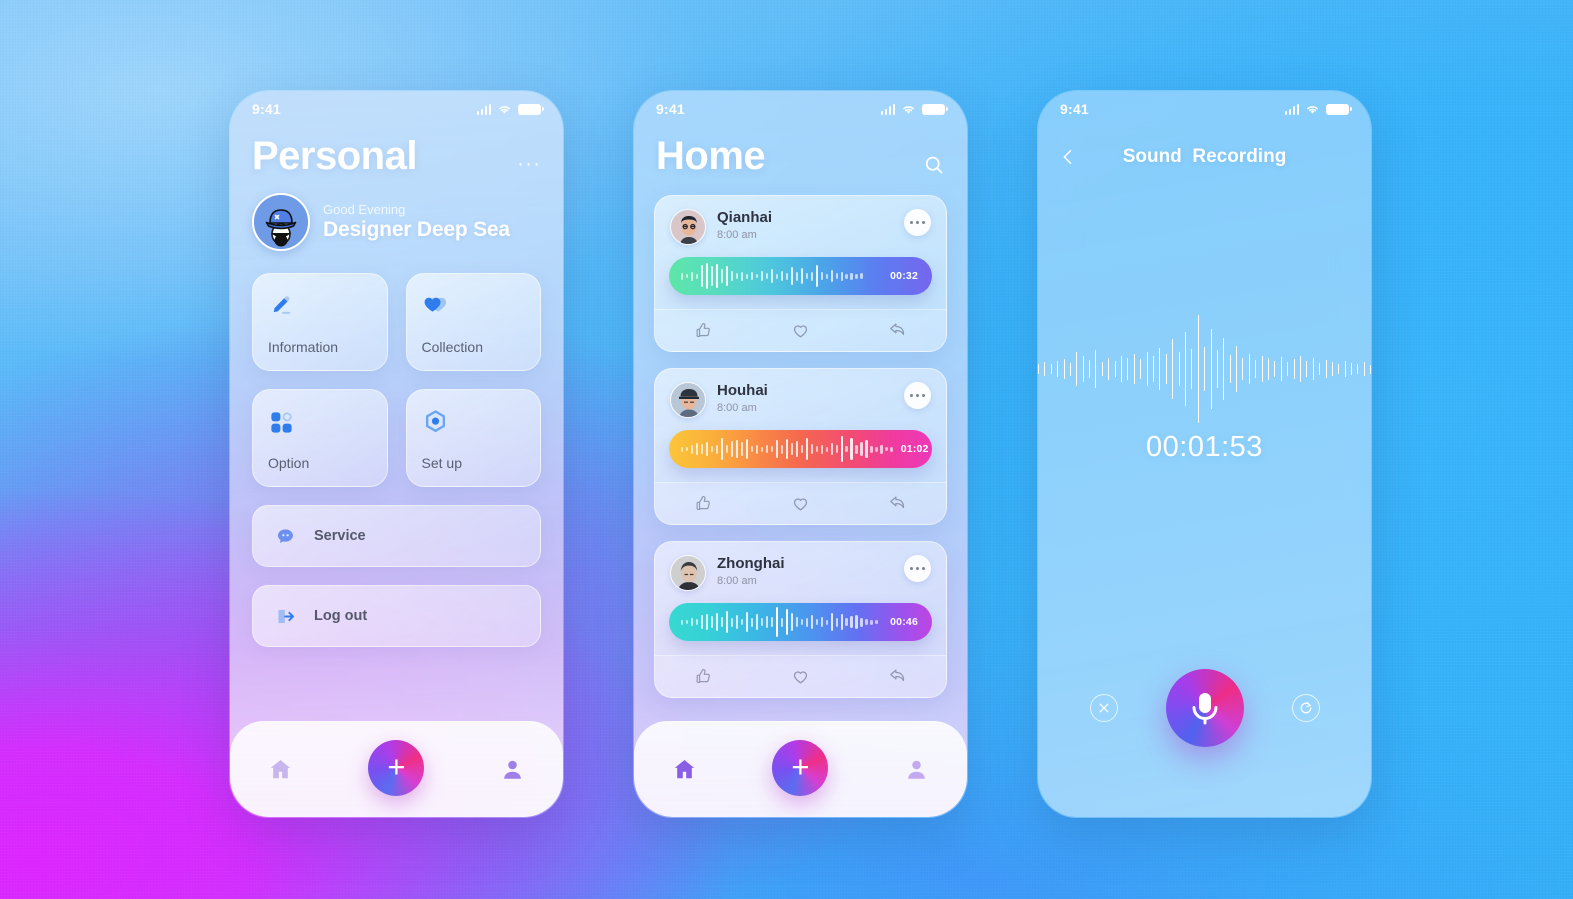 The height and width of the screenshot is (899, 1573). Describe the element at coordinates (396, 616) in the screenshot. I see `row-logout: Log out` at that location.